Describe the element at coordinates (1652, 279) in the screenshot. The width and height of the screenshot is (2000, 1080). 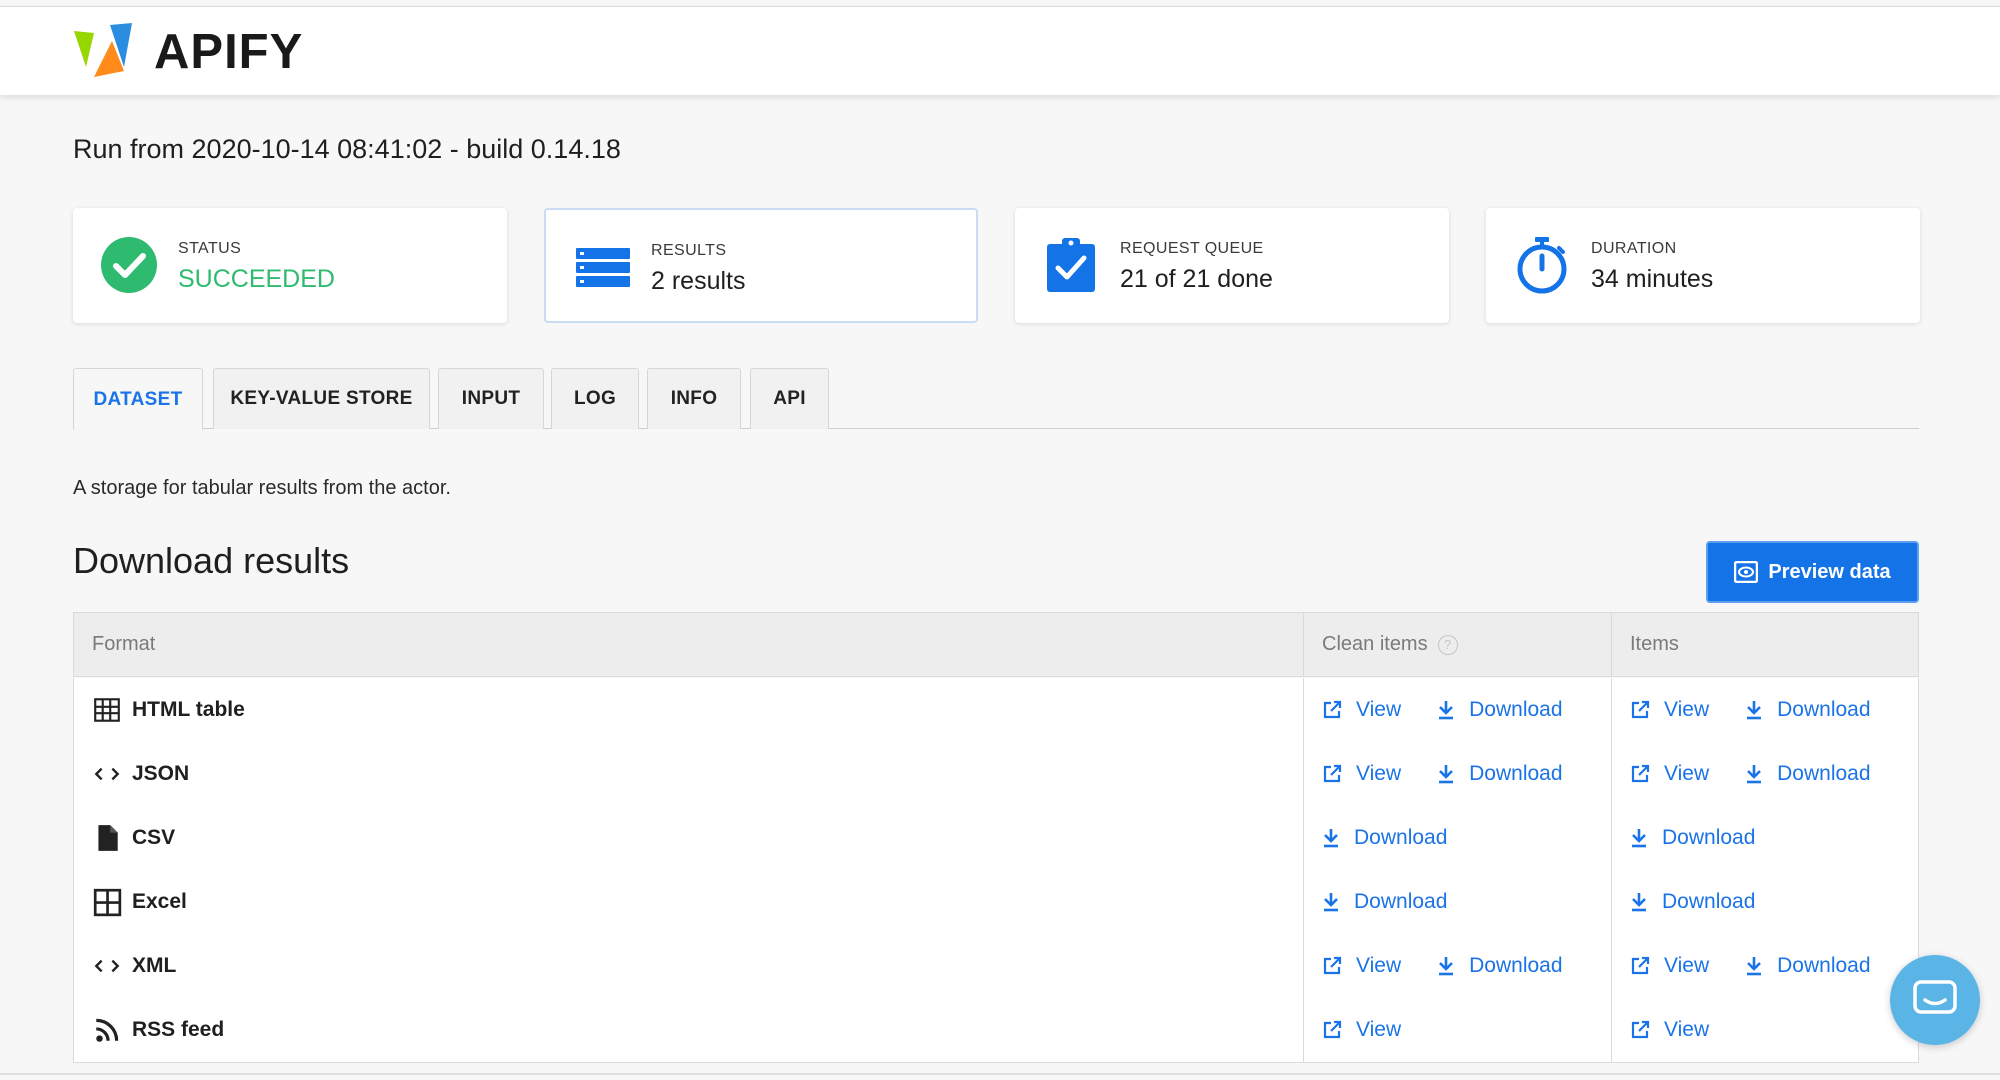
I see `duration-value: 34 minutes` at that location.